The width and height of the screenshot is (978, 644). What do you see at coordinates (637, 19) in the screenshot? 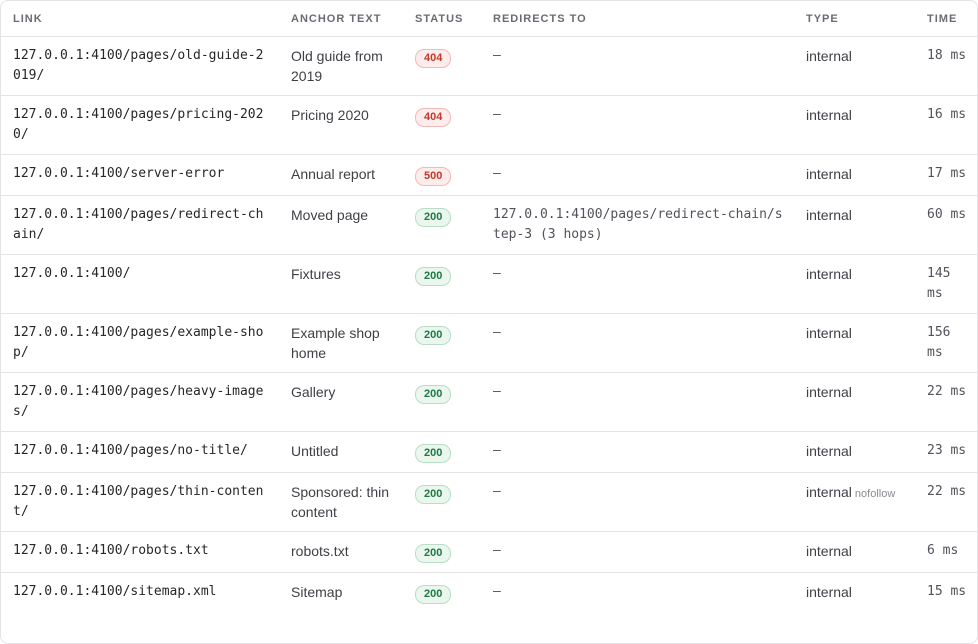
I see `column-header-redirects-to: REDIRECTS TO` at bounding box center [637, 19].